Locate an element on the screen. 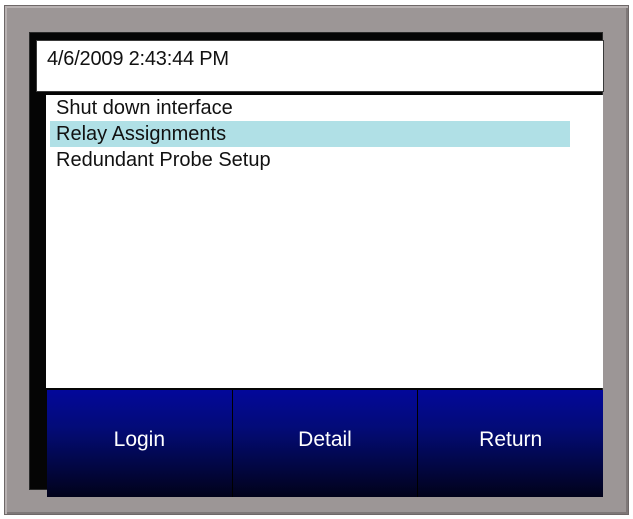  menu-item-relay-assignments: Relay Assignments is located at coordinates (310, 134).